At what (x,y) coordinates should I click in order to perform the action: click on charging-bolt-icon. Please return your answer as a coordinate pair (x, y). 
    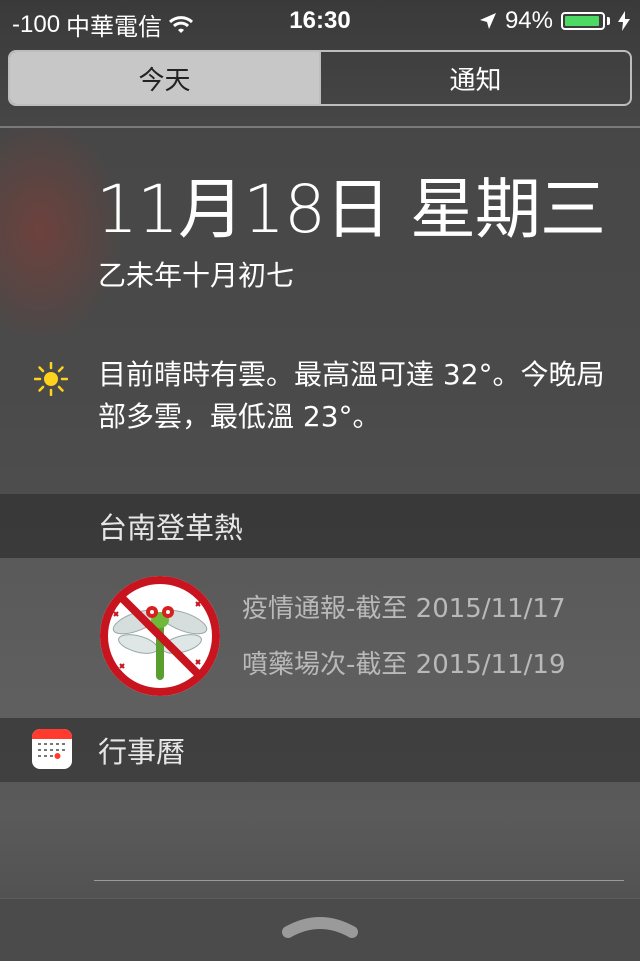
    Looking at the image, I should click on (624, 21).